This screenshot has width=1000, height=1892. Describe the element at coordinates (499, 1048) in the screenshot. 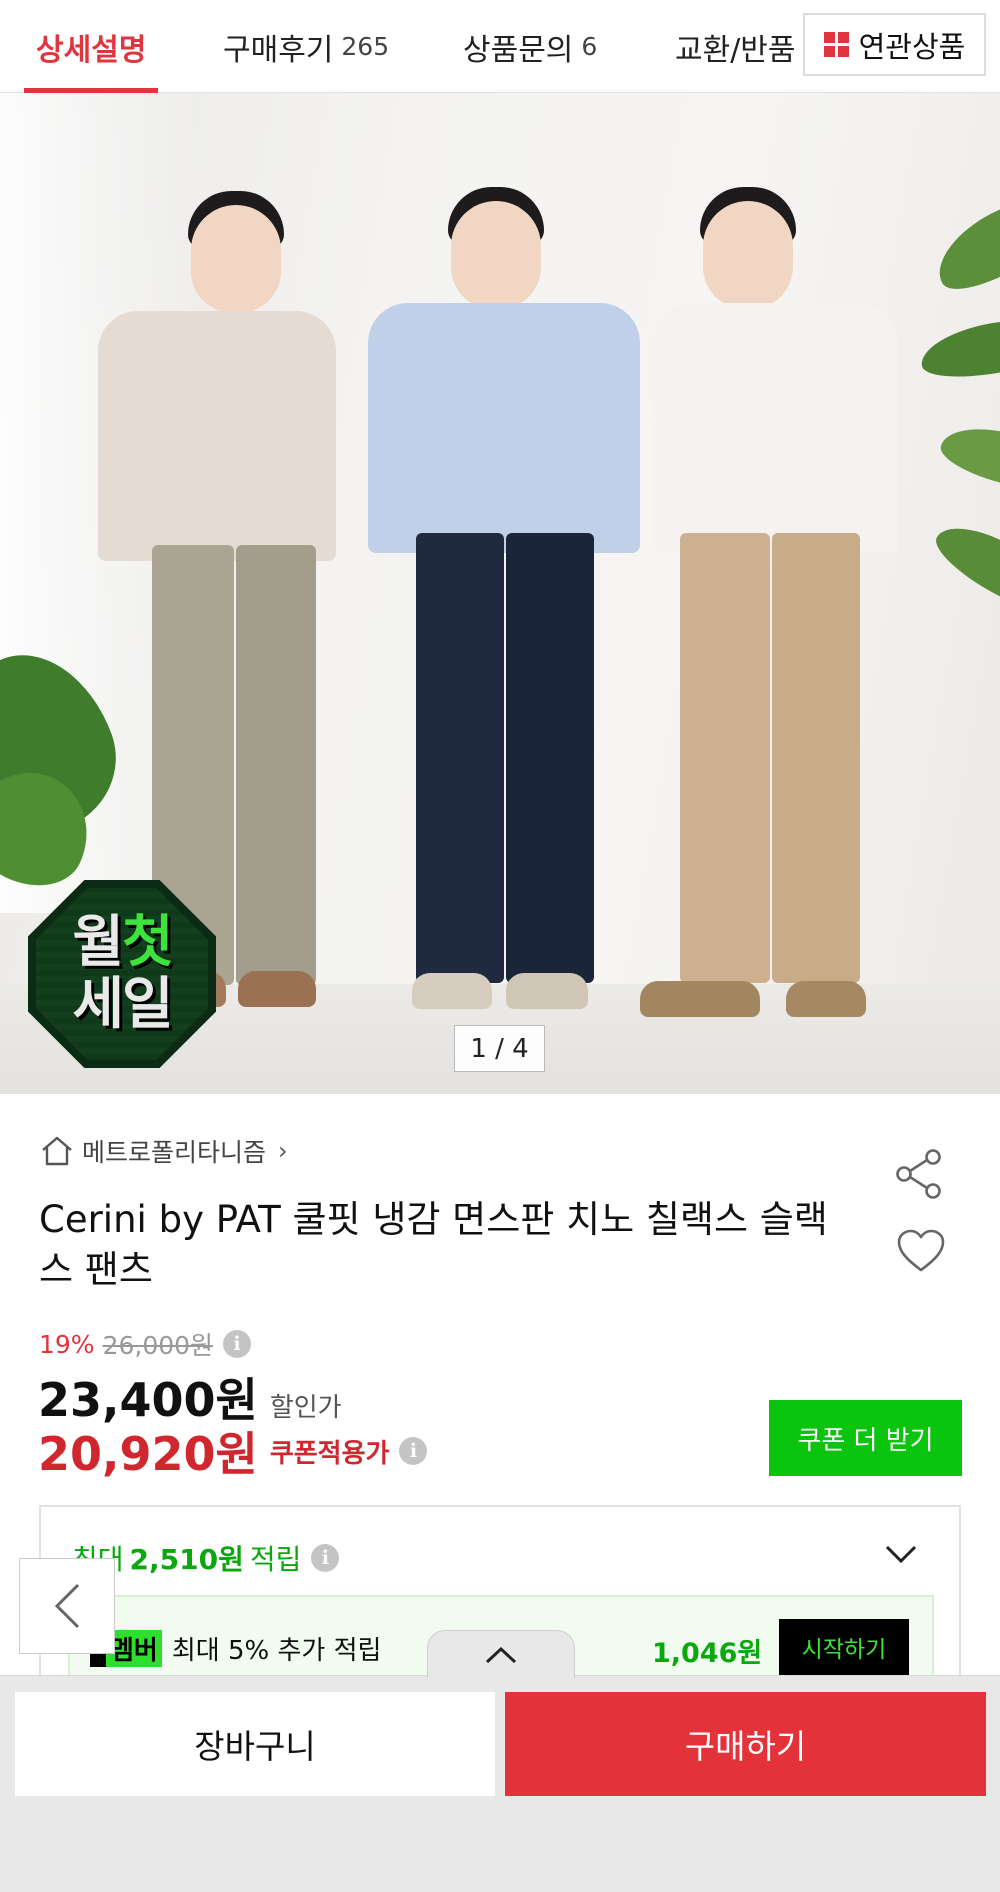

I see `image-counter: 1 / 4` at that location.